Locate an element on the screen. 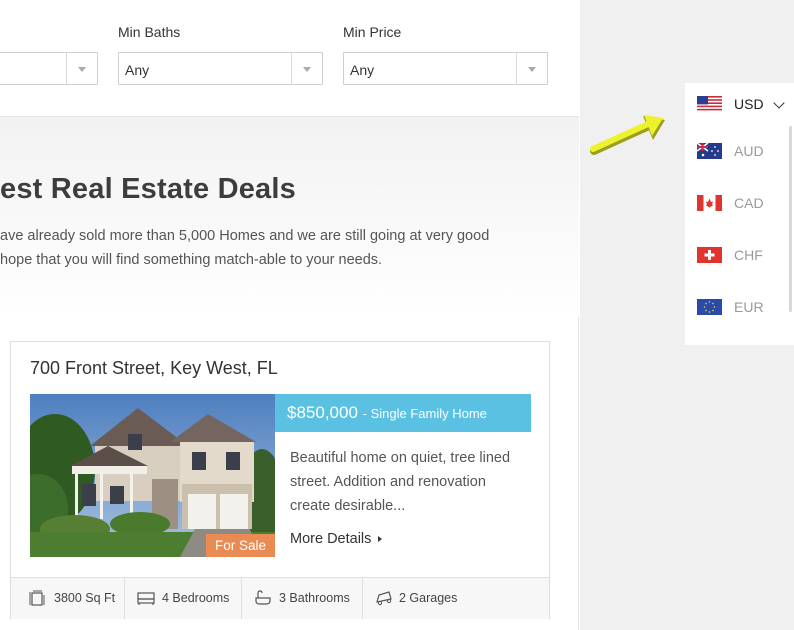  area-text: 3800 Sq Ft is located at coordinates (85, 598).